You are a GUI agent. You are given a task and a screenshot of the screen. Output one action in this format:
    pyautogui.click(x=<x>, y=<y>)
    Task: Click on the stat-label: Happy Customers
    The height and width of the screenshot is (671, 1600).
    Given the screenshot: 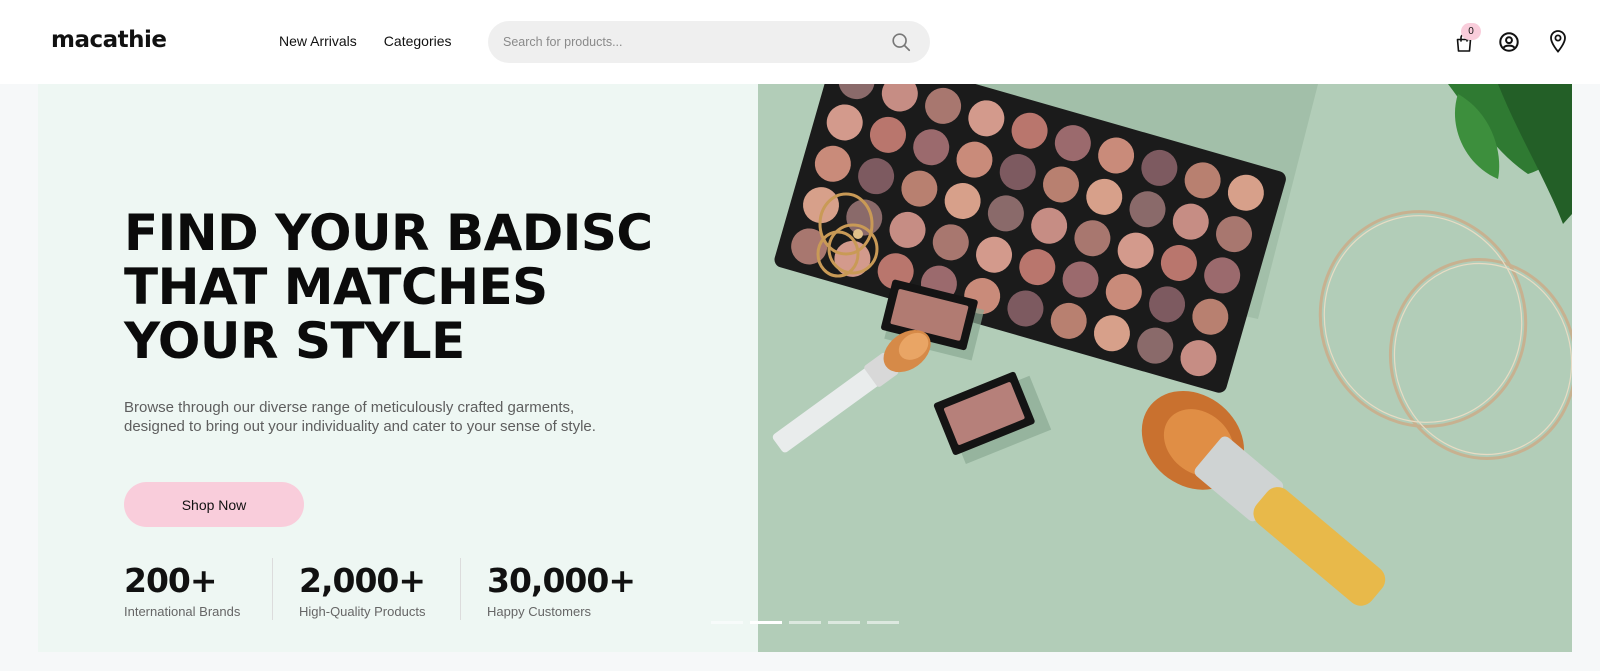 What is the action you would take?
    pyautogui.click(x=539, y=611)
    